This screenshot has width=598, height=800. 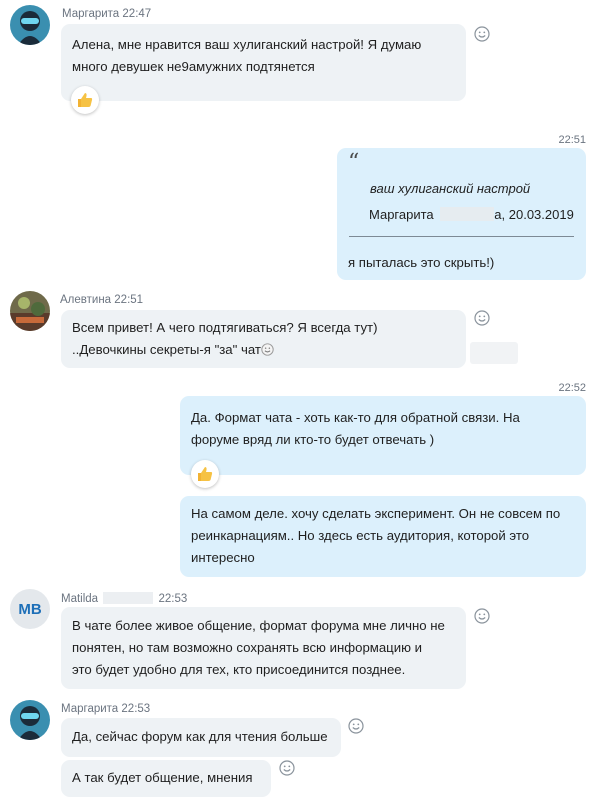 What do you see at coordinates (30, 311) in the screenshot?
I see `avatar-alevtina` at bounding box center [30, 311].